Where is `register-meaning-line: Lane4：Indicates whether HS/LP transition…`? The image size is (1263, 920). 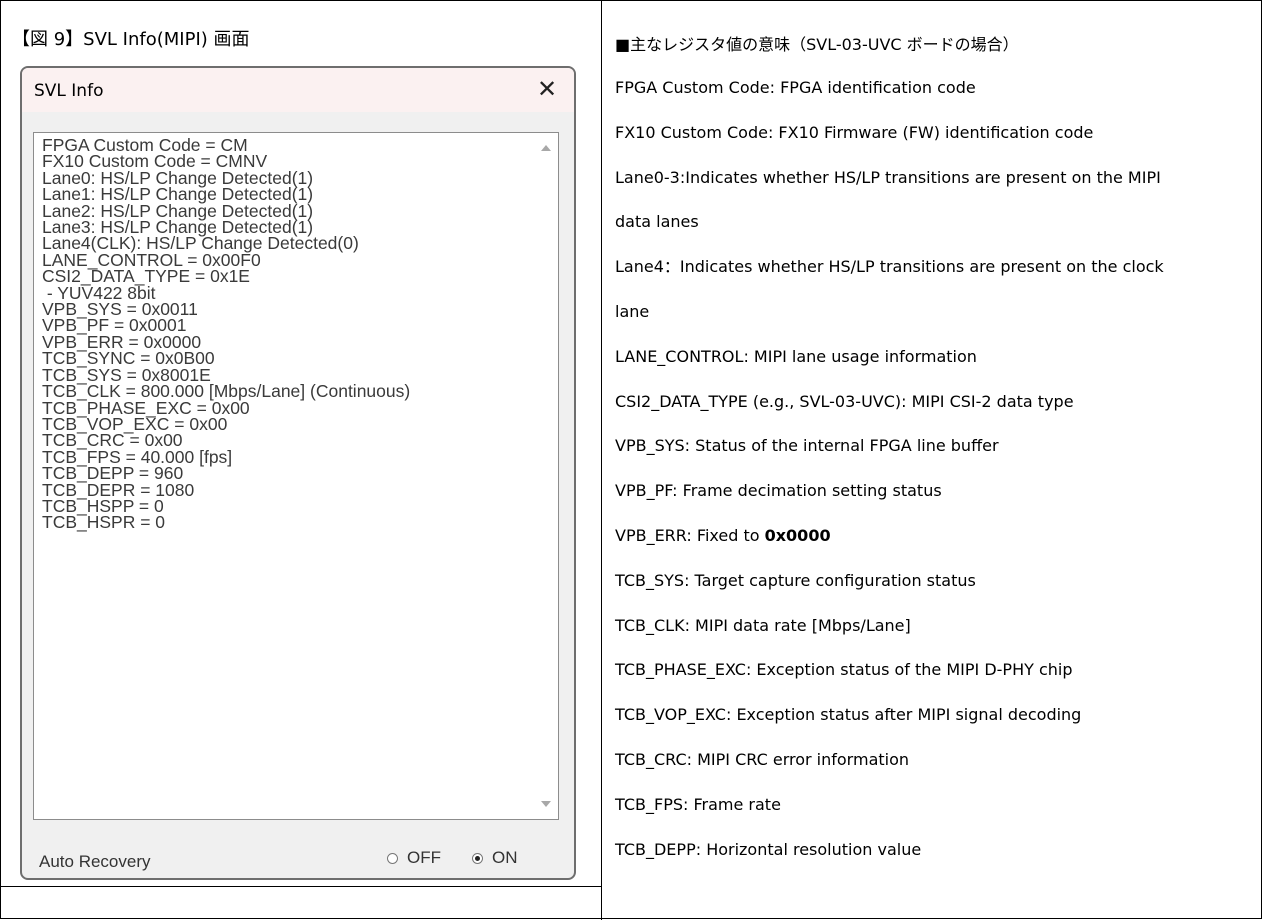
register-meaning-line: Lane4：Indicates whether HS/LP transition… is located at coordinates (889, 267).